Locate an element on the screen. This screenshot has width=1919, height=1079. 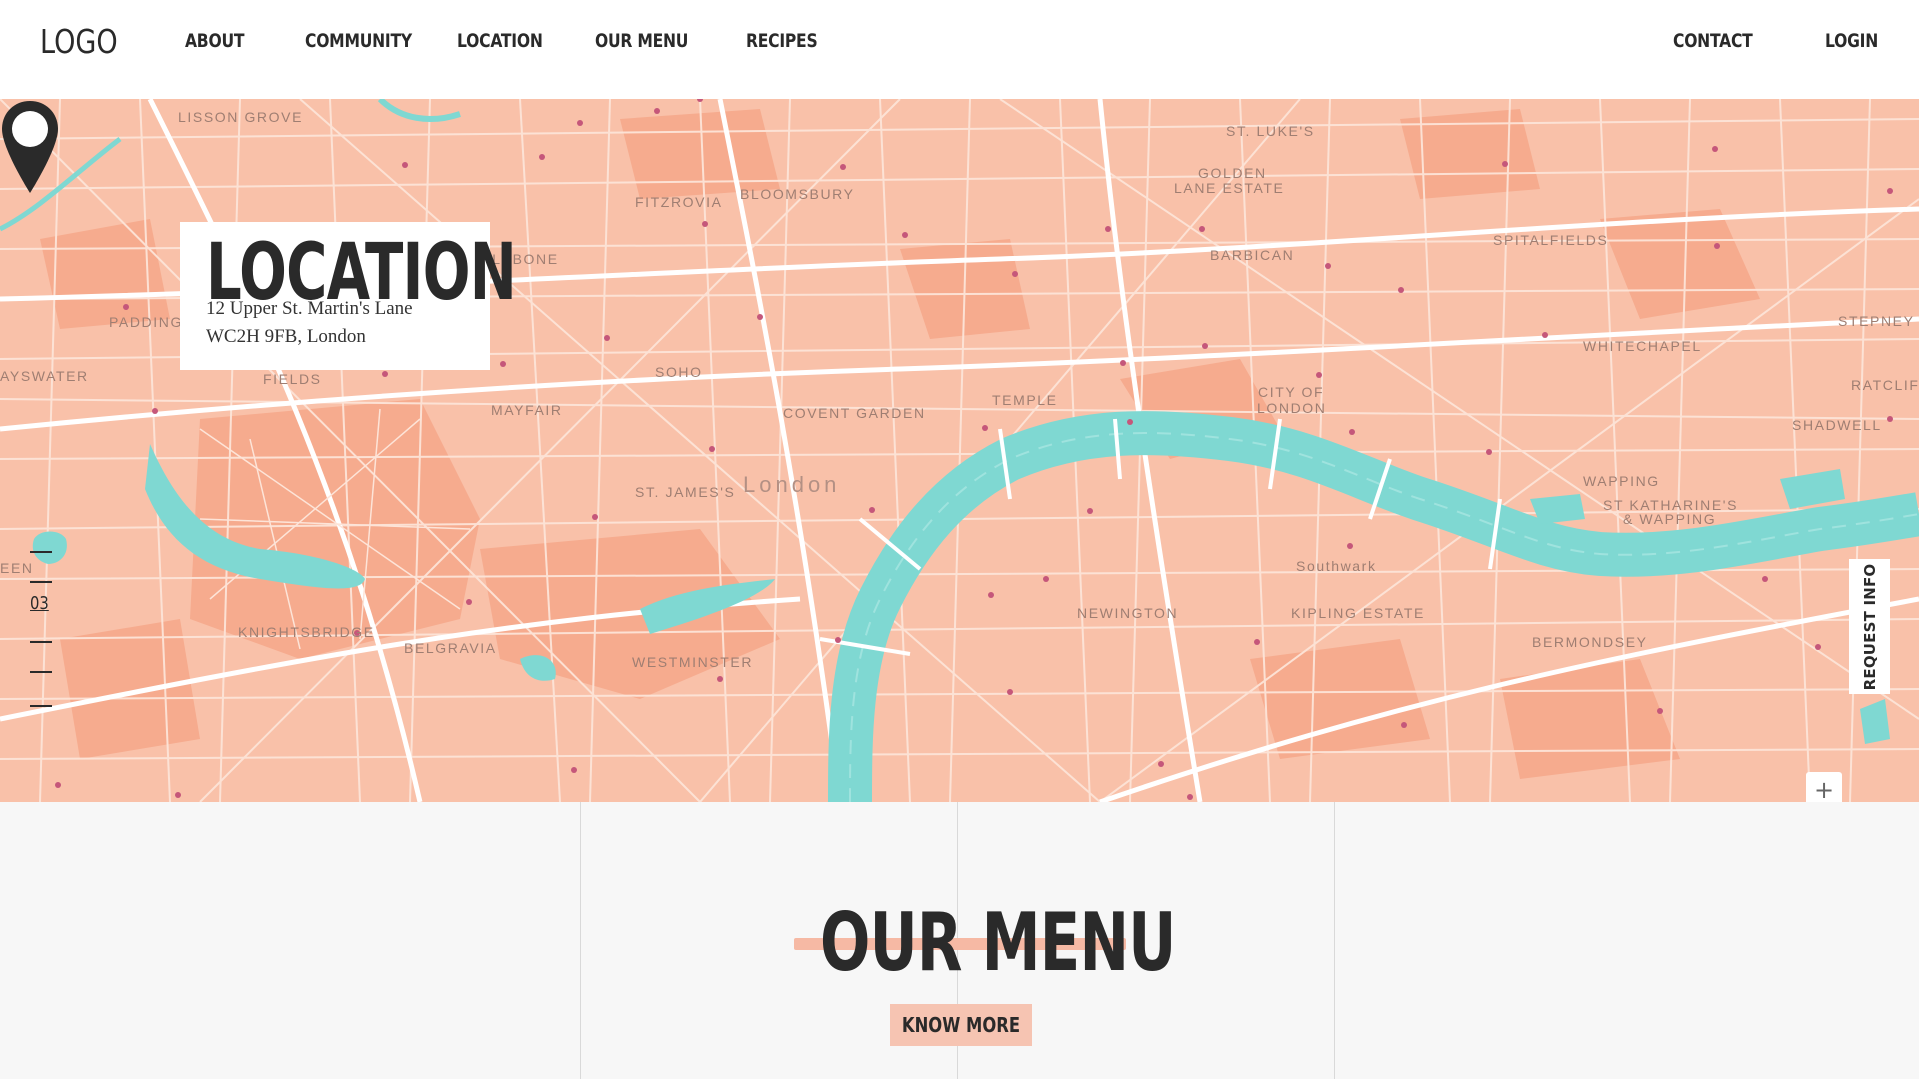
map-label-whitechapel: WHITECHAPEL is located at coordinates (1642, 346).